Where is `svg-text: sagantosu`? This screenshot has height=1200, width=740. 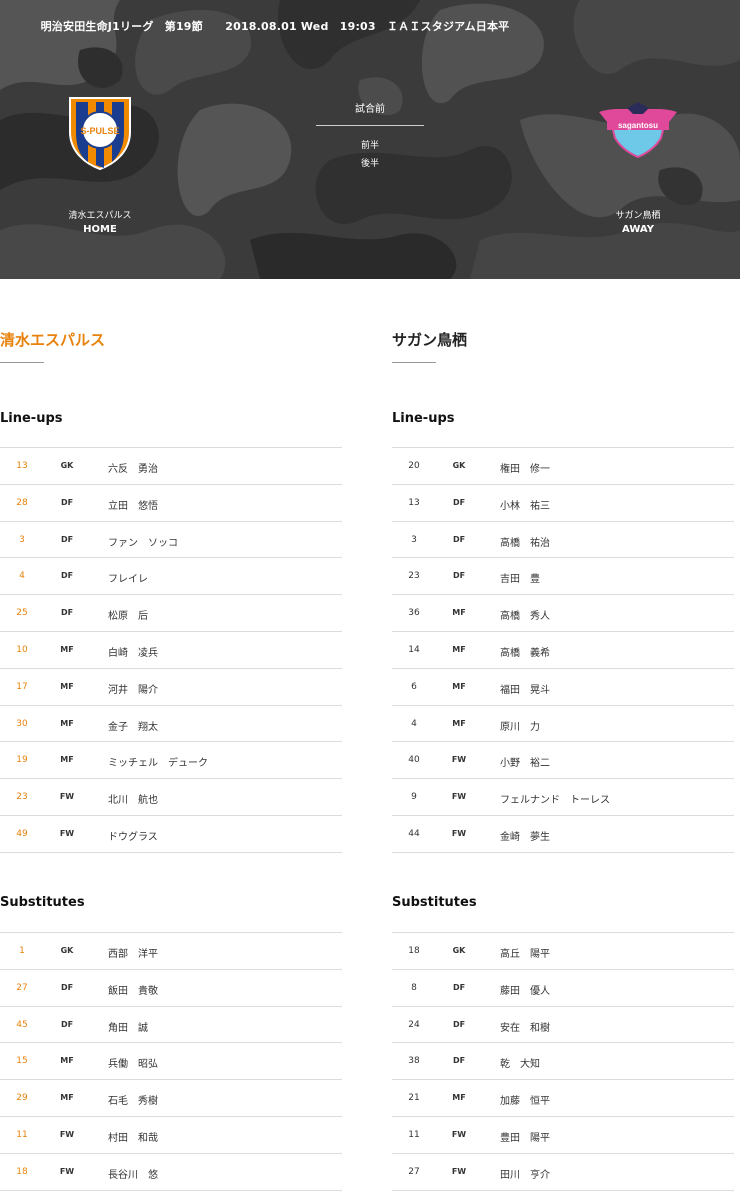 svg-text: sagantosu is located at coordinates (638, 125).